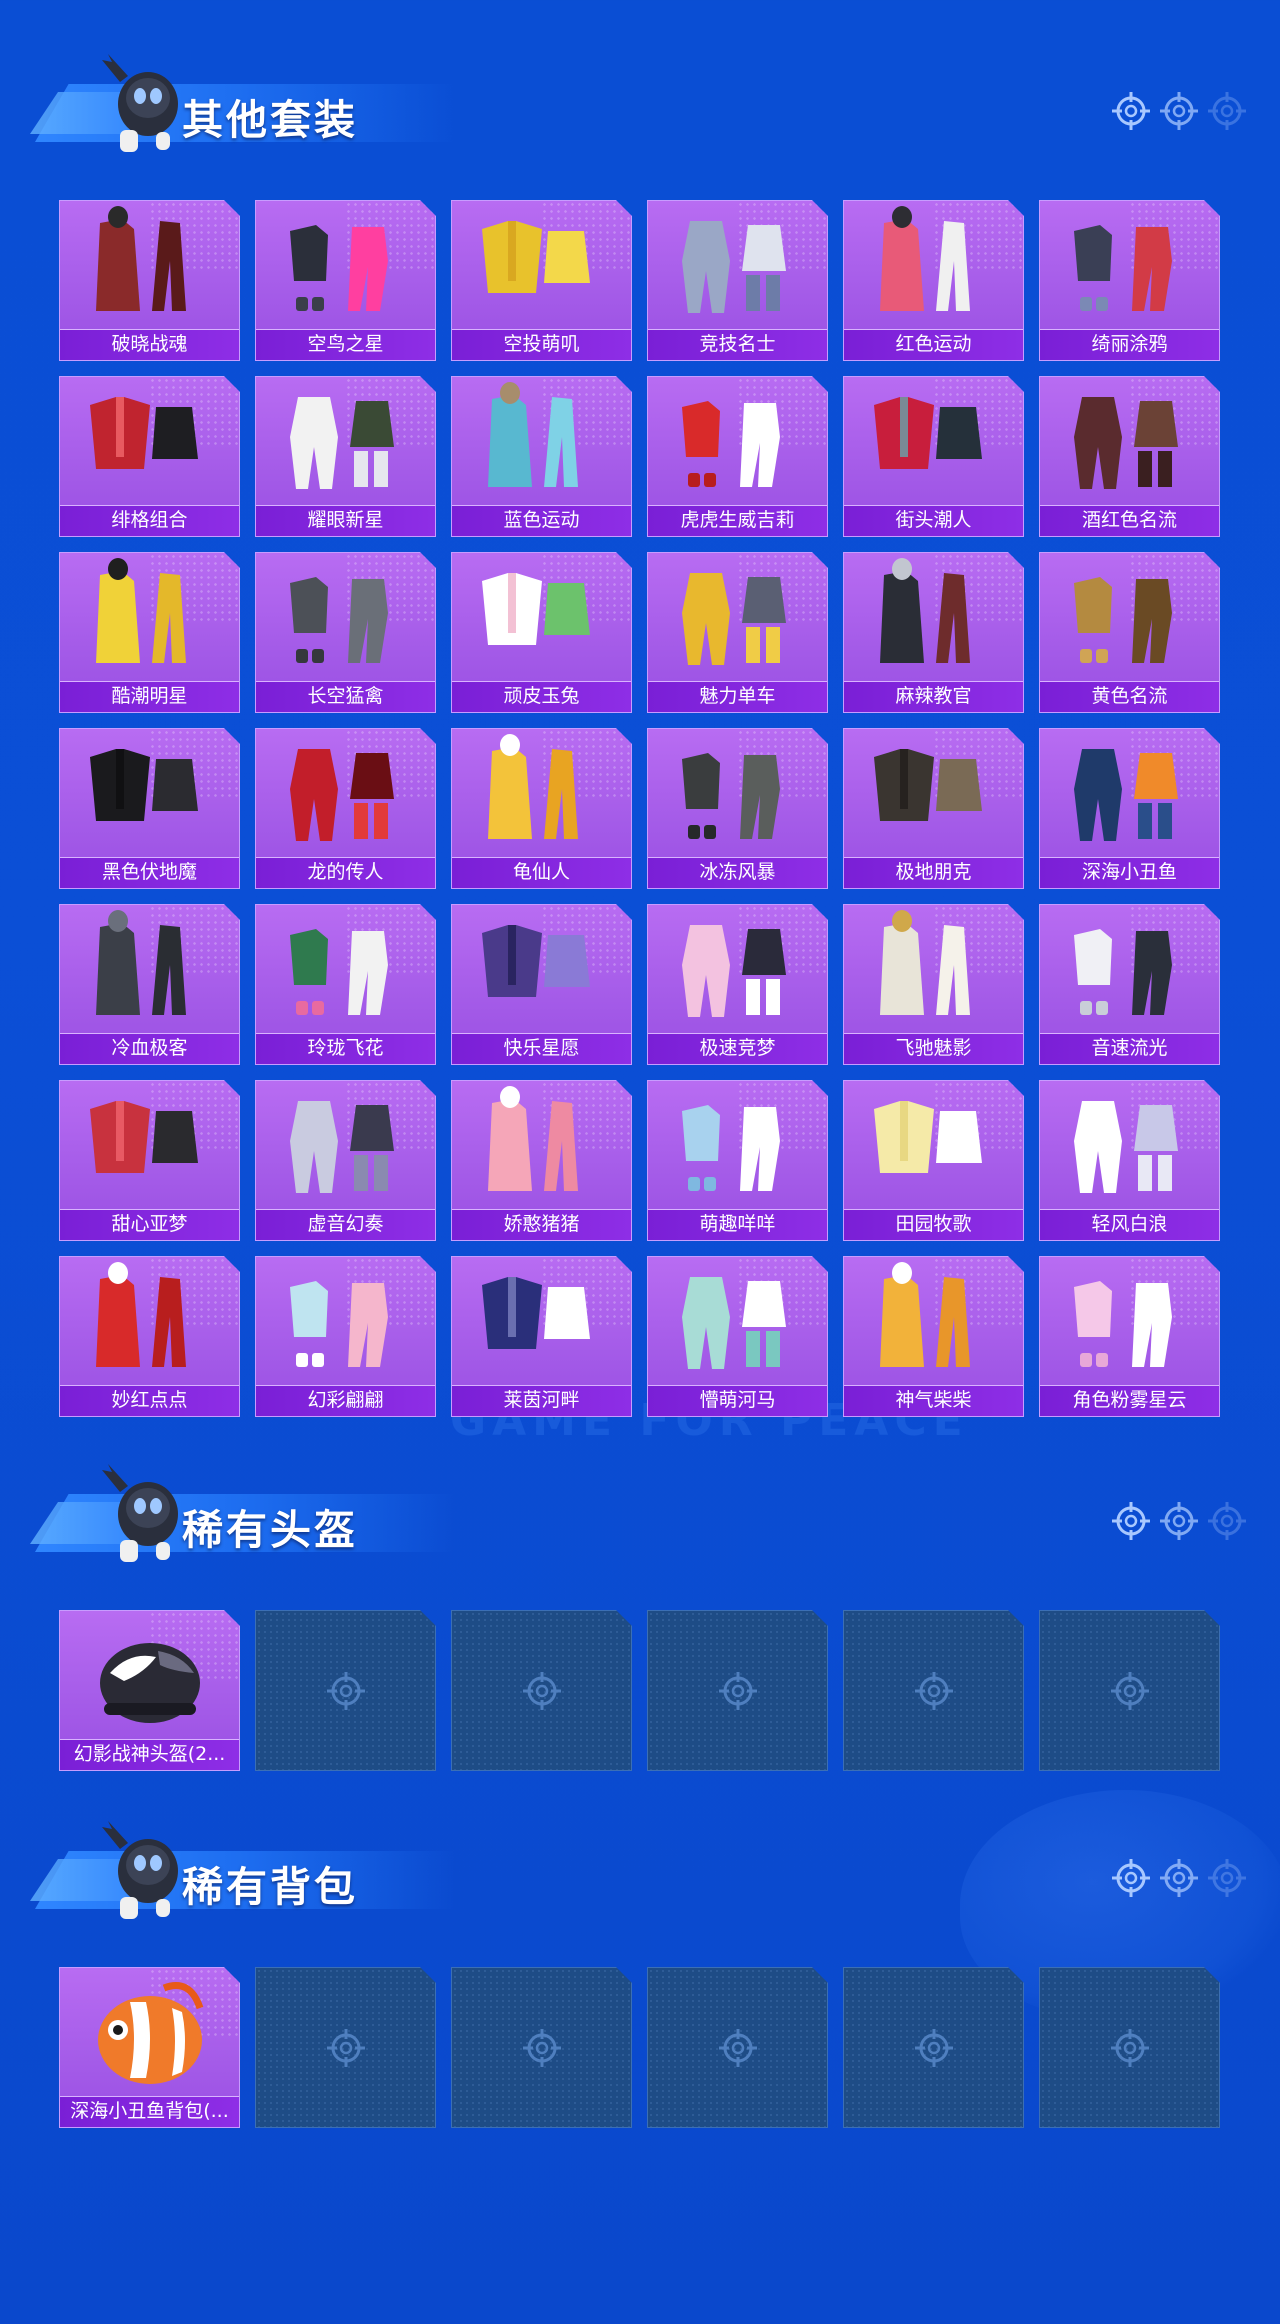  What do you see at coordinates (345, 1048) in the screenshot?
I see `item-label: 玲珑飞花` at bounding box center [345, 1048].